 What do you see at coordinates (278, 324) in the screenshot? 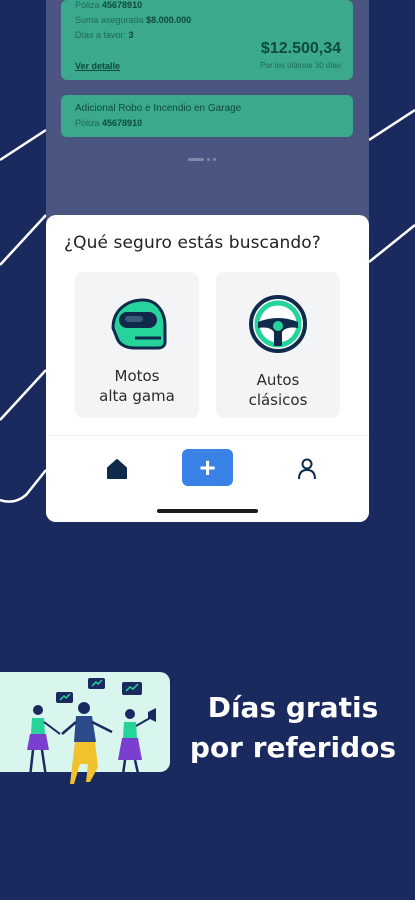
I see `steering-wheel-icon` at bounding box center [278, 324].